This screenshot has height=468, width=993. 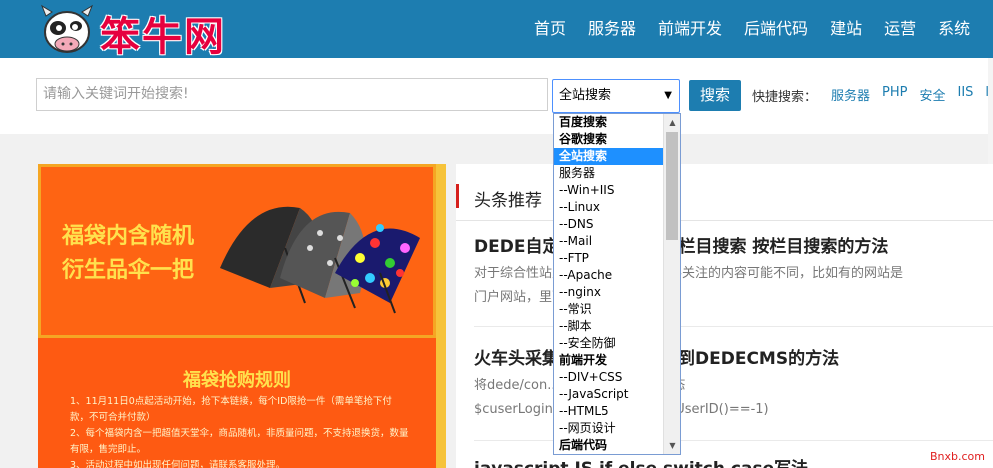 I want to click on quick-link-iis: IIS, so click(x=966, y=94).